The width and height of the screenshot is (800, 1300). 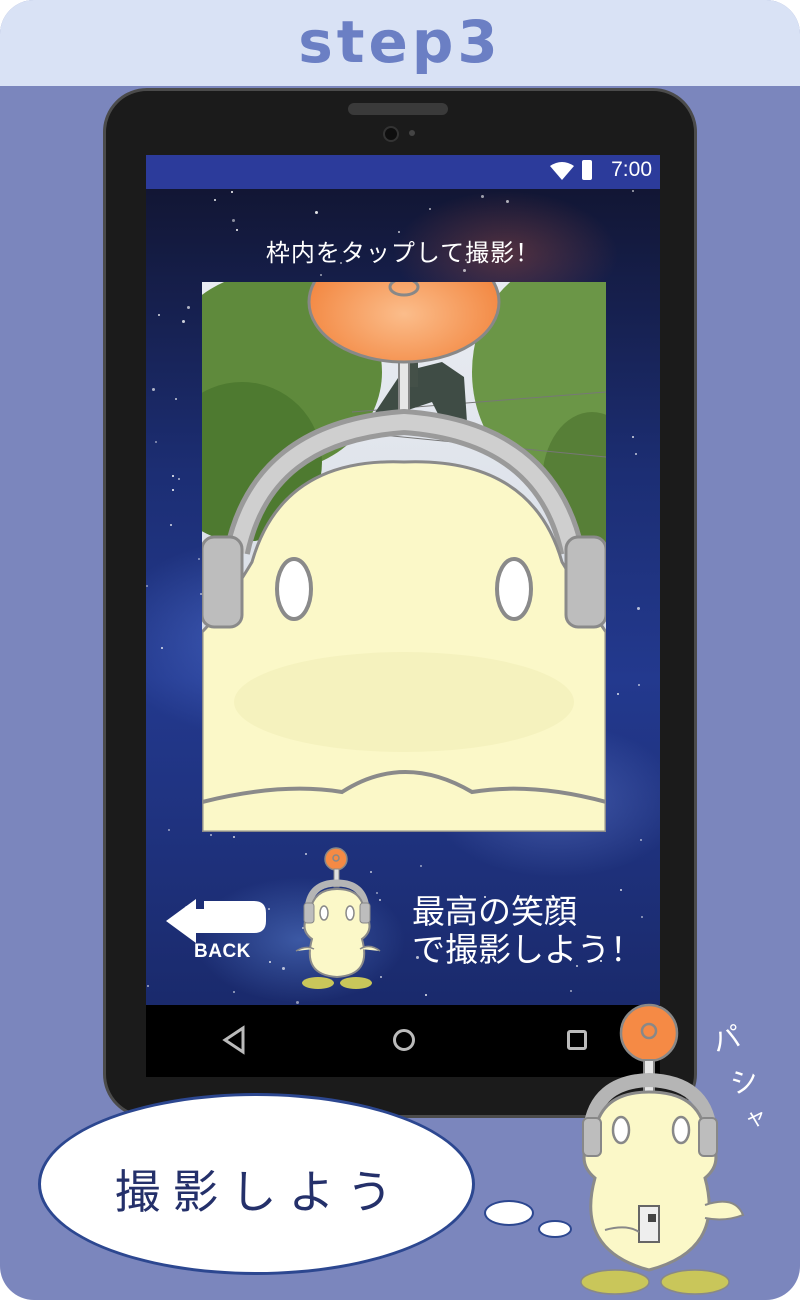 I want to click on sfx-char: パ, so click(x=726, y=1039).